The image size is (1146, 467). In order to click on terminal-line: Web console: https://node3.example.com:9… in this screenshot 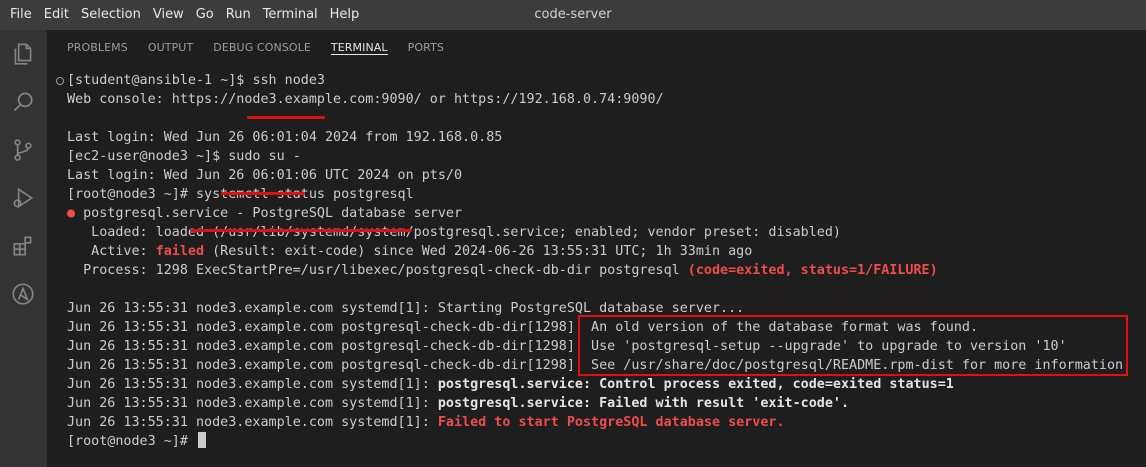, I will do `click(365, 99)`.